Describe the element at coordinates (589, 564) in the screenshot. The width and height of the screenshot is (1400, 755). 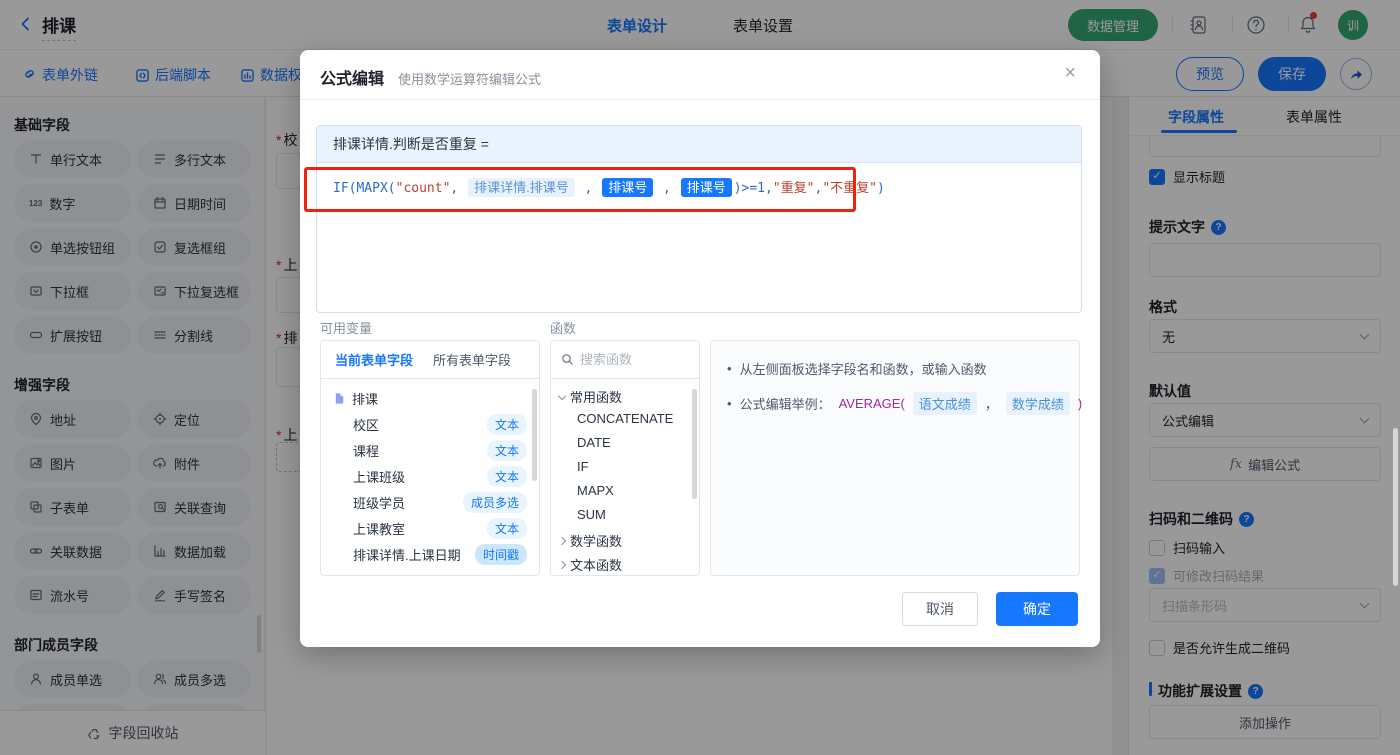
I see `function-group-text: 文本函数` at that location.